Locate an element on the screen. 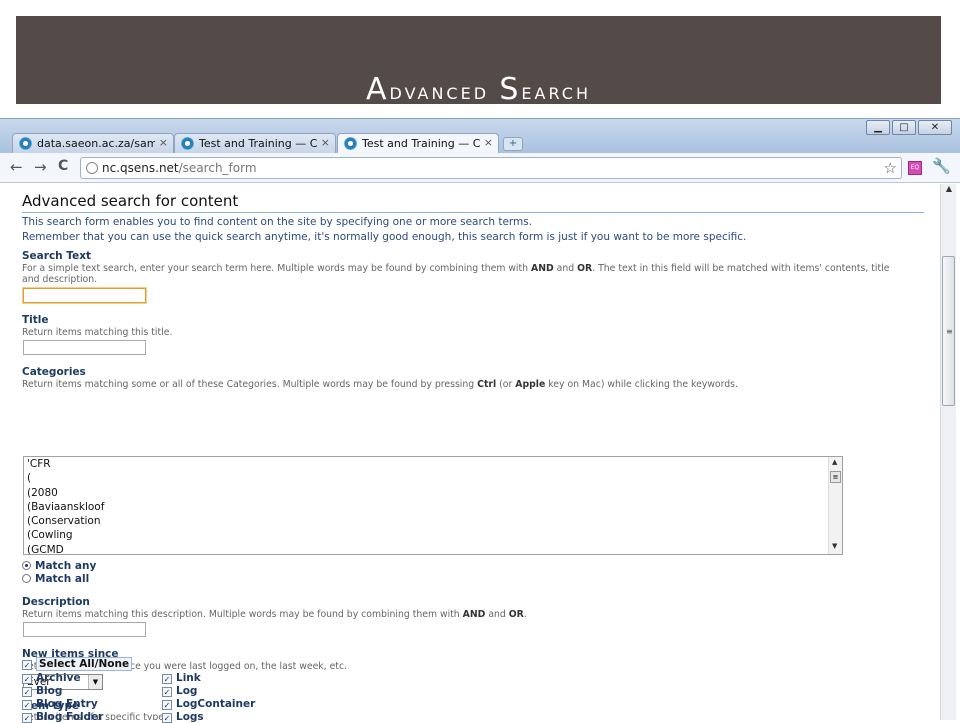  browser-tab: Test and Training — CoGIS × is located at coordinates (255, 143).